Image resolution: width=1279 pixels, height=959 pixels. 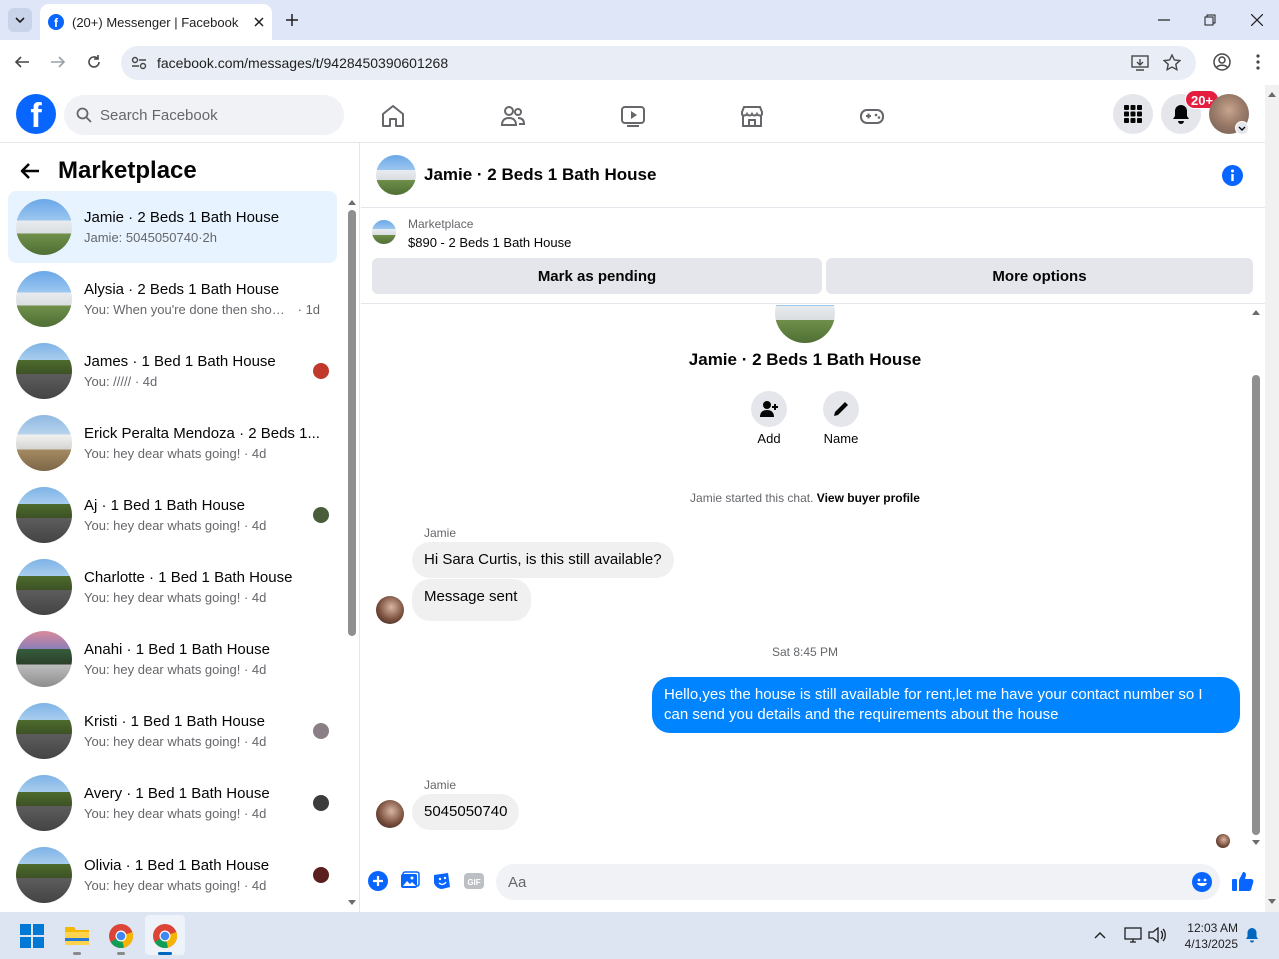 I want to click on photo-gallery-icon, so click(x=410, y=881).